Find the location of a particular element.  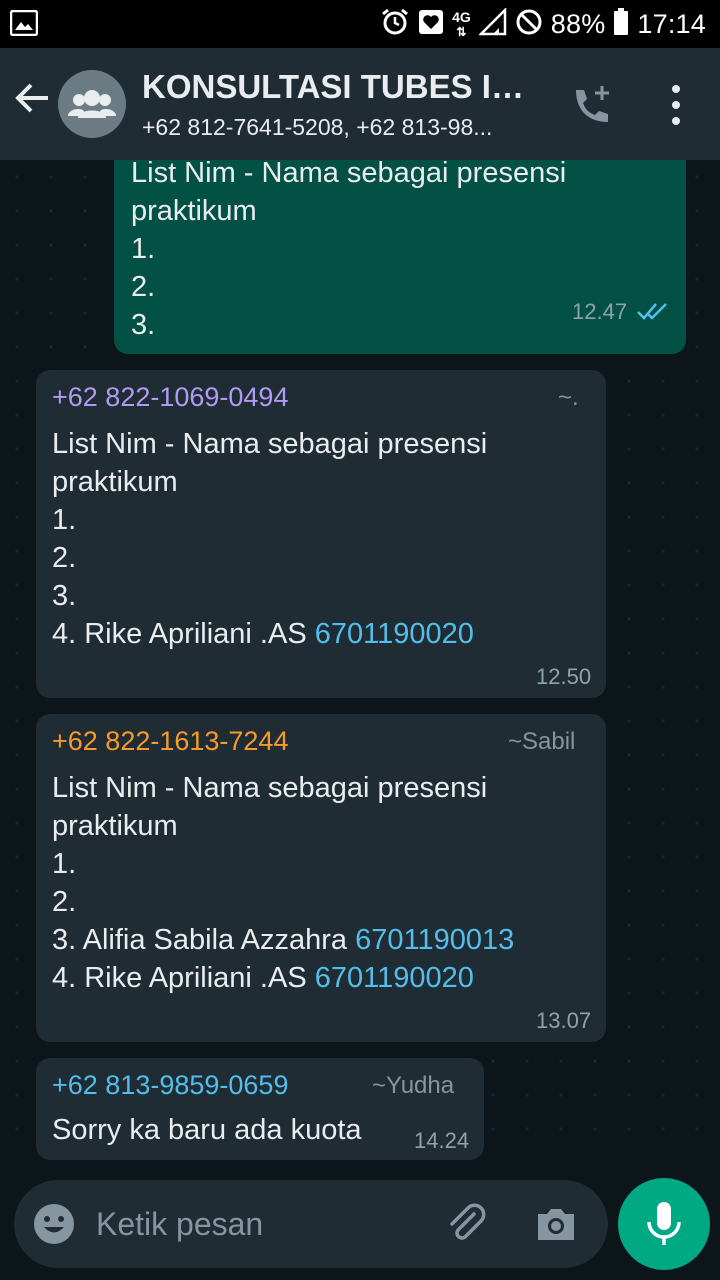

sender-phone: +62 822-1069-0494 is located at coordinates (321, 397).